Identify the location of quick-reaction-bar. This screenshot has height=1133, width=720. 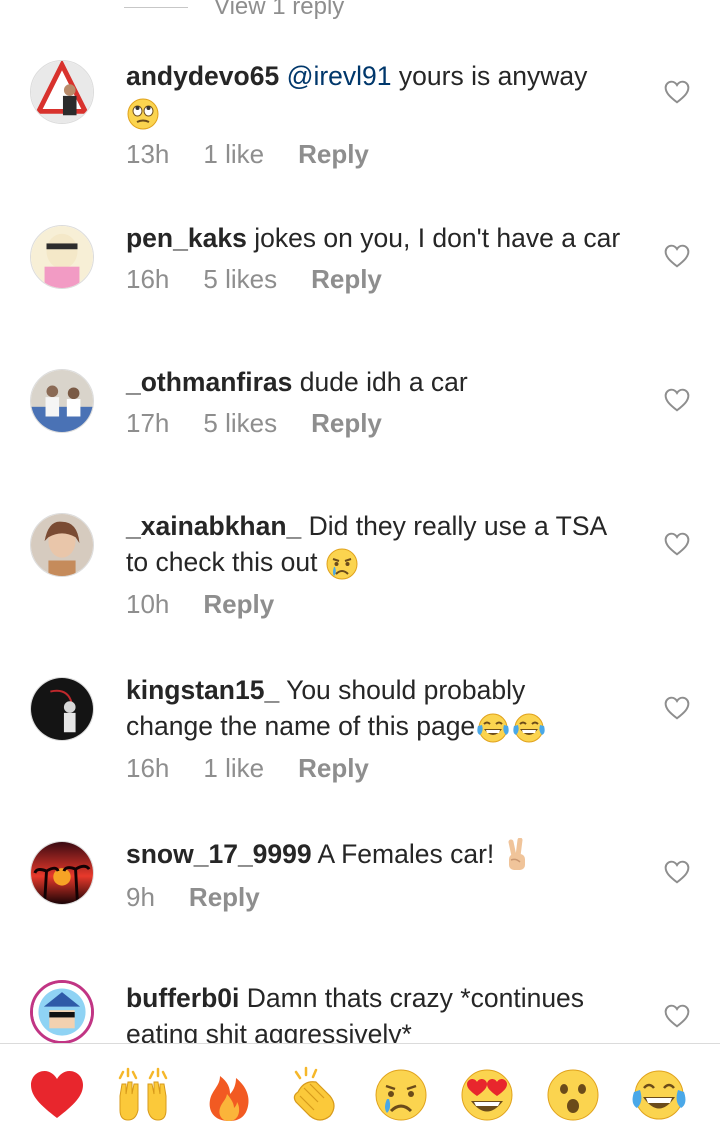
(360, 1088).